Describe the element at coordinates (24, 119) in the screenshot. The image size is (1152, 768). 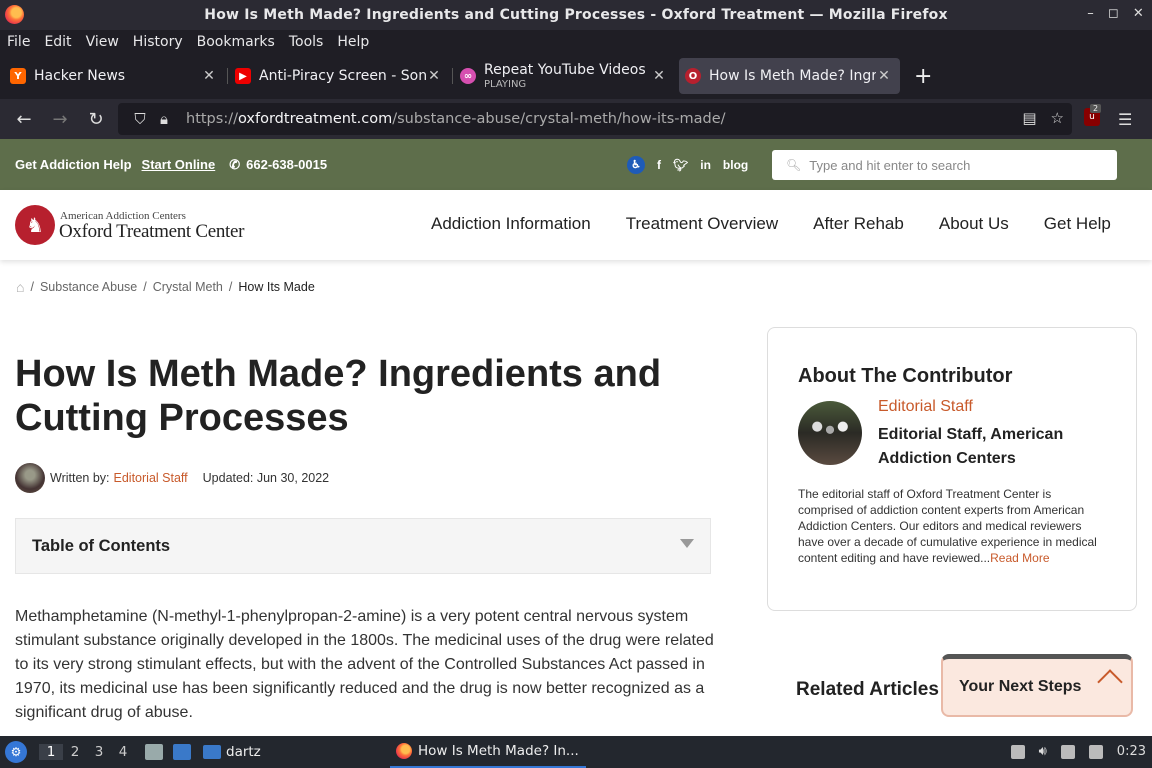
I see `back-icon: ←` at that location.